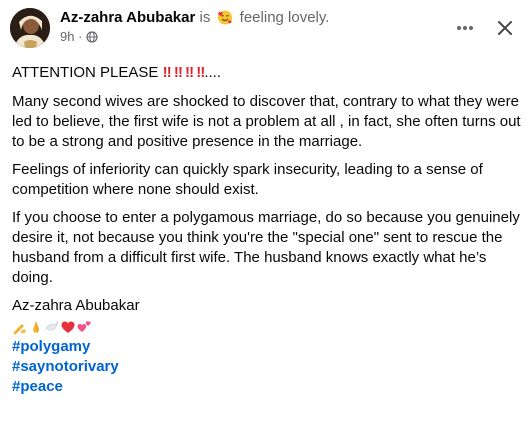 This screenshot has height=426, width=531. I want to click on folded-hands-icon, so click(36, 327).